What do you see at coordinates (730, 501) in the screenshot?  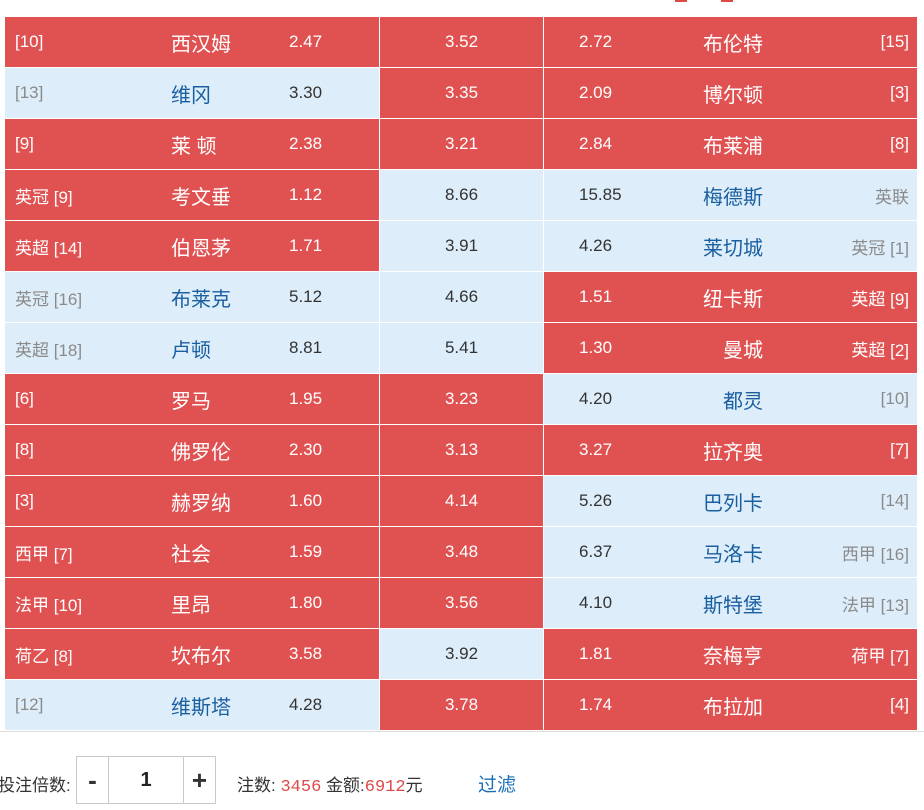 I see `away-win-option: 5.26 巴列卡 [14]` at bounding box center [730, 501].